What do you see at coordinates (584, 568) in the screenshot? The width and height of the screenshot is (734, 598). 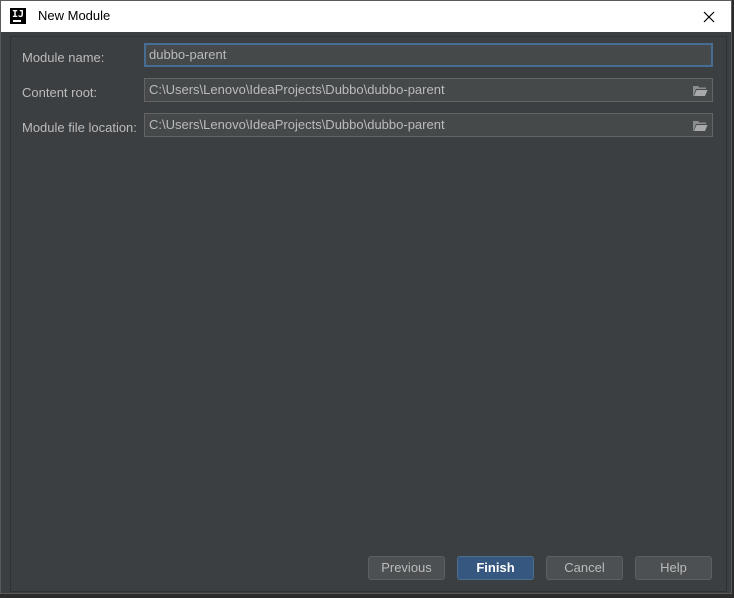 I see `cancel-button: Cancel` at bounding box center [584, 568].